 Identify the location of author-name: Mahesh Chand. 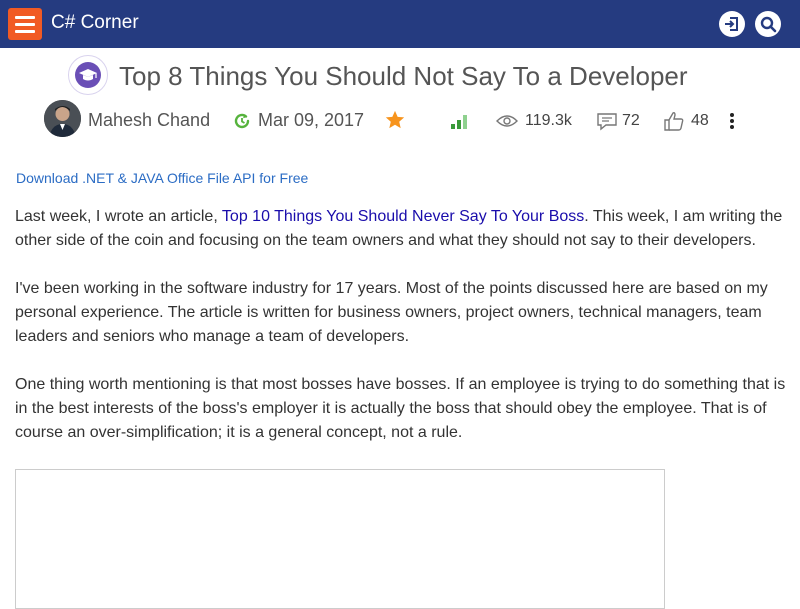
(149, 120).